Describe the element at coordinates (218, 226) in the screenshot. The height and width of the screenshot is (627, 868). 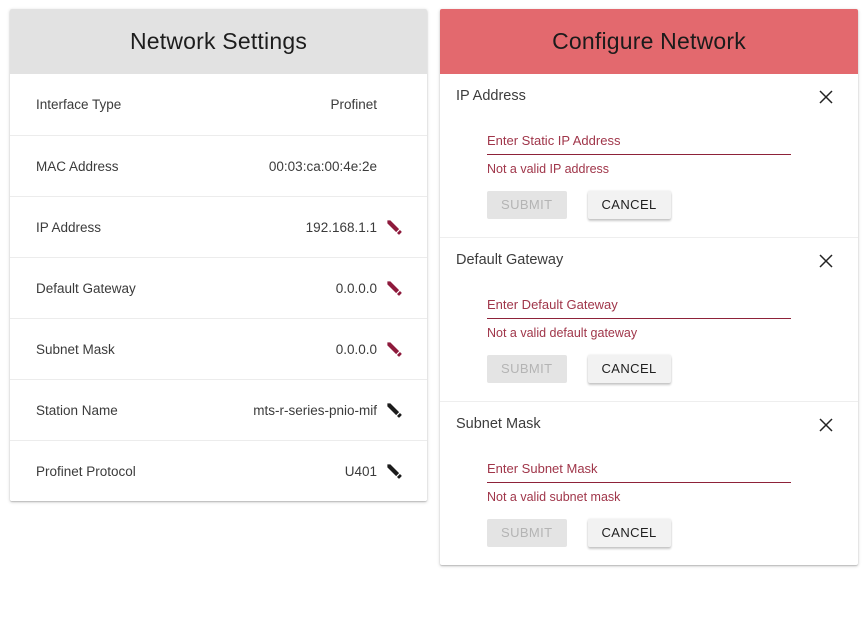
I see `settings-row: IP Address 192.168.1.1` at that location.